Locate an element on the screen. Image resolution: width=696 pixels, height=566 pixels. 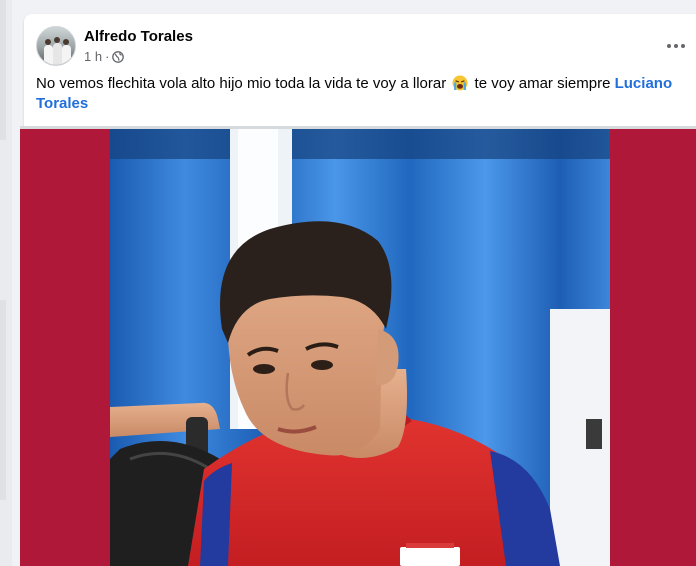
post-text-part: te voy amar siempre is located at coordinates (542, 83).